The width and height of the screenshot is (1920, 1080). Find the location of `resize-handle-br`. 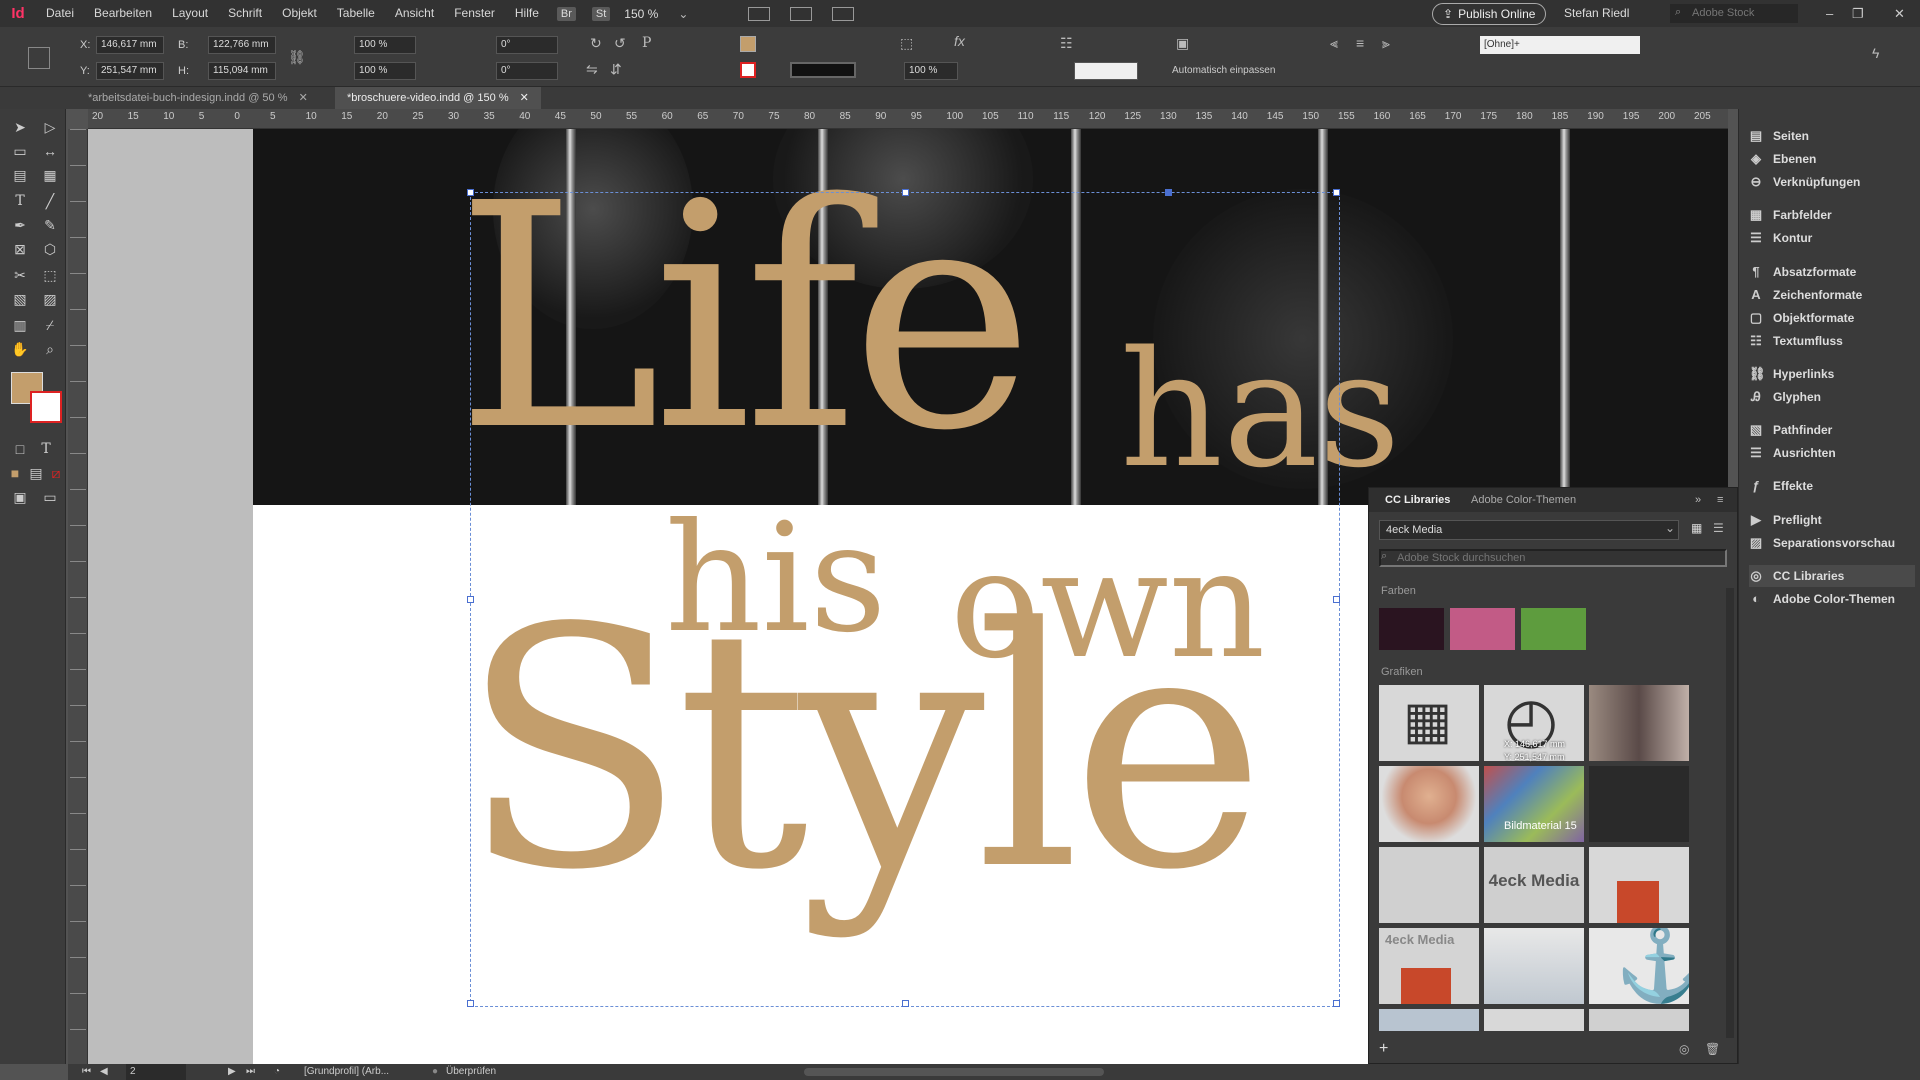

resize-handle-br is located at coordinates (1336, 1003).